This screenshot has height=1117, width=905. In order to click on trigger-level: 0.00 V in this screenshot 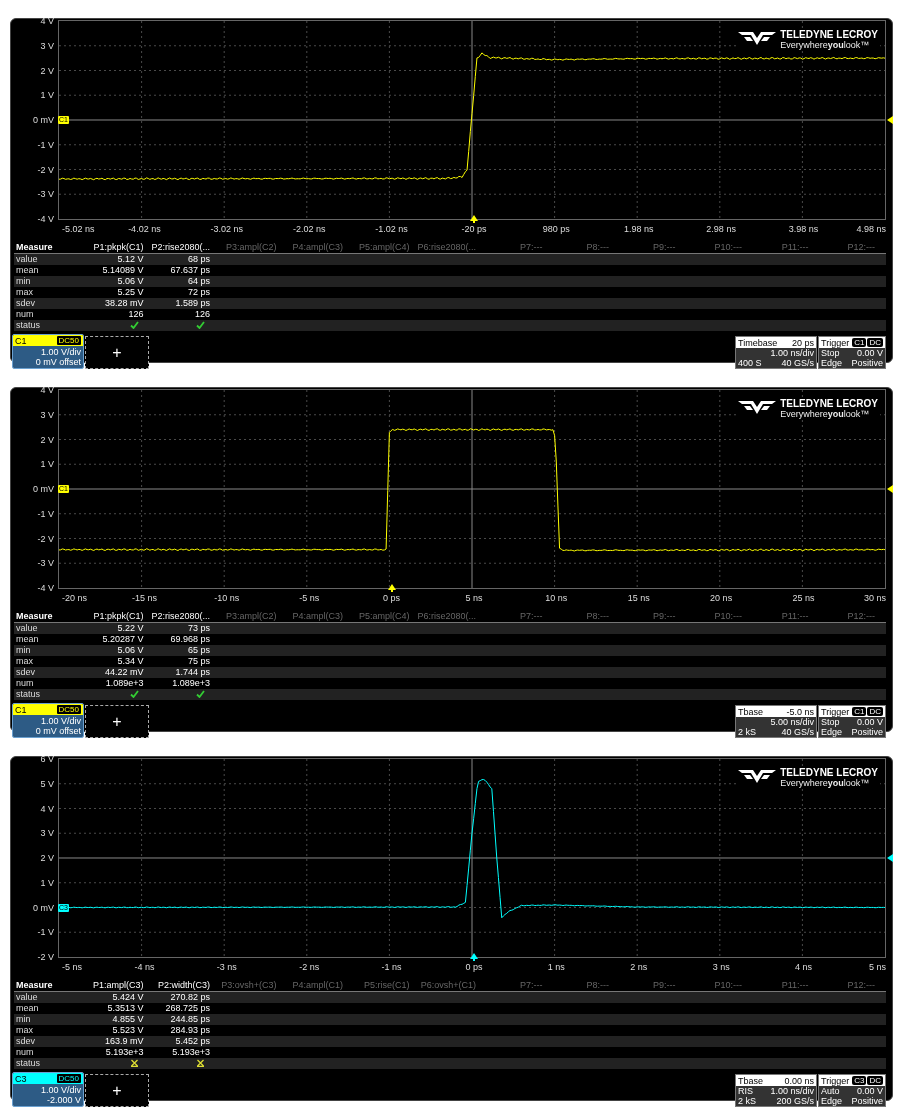, I will do `click(869, 722)`.